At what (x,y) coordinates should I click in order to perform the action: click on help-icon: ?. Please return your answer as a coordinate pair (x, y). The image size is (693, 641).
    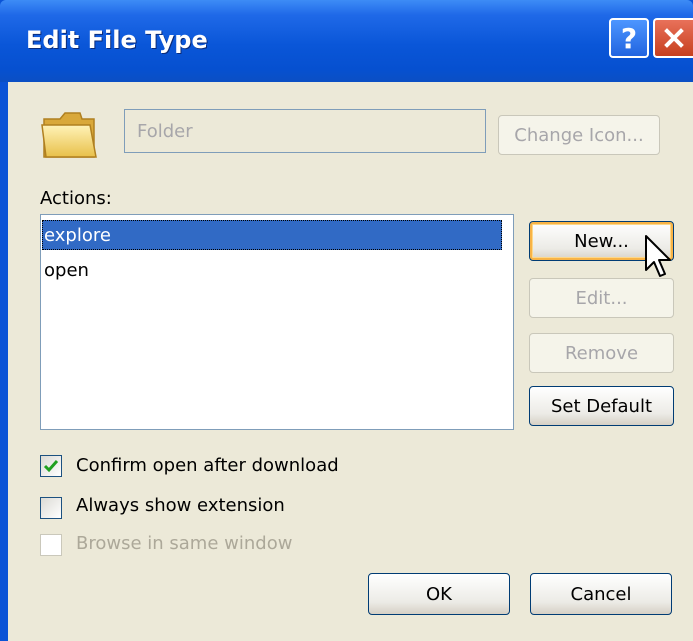
    Looking at the image, I should click on (629, 38).